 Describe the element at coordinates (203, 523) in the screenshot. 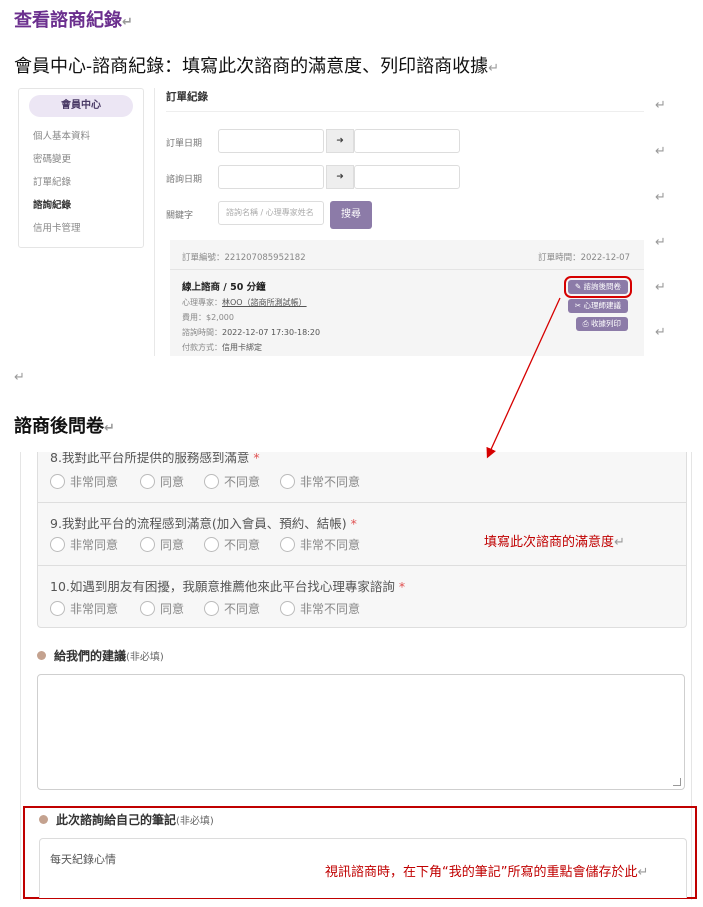

I see `question-text: 9.我對此平台的流程感到滿意(加入會員、預約、結帳) *` at that location.